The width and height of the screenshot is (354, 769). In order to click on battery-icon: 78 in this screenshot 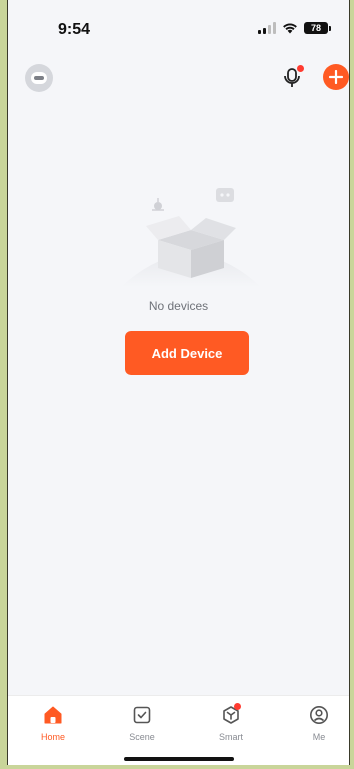, I will do `click(317, 28)`.